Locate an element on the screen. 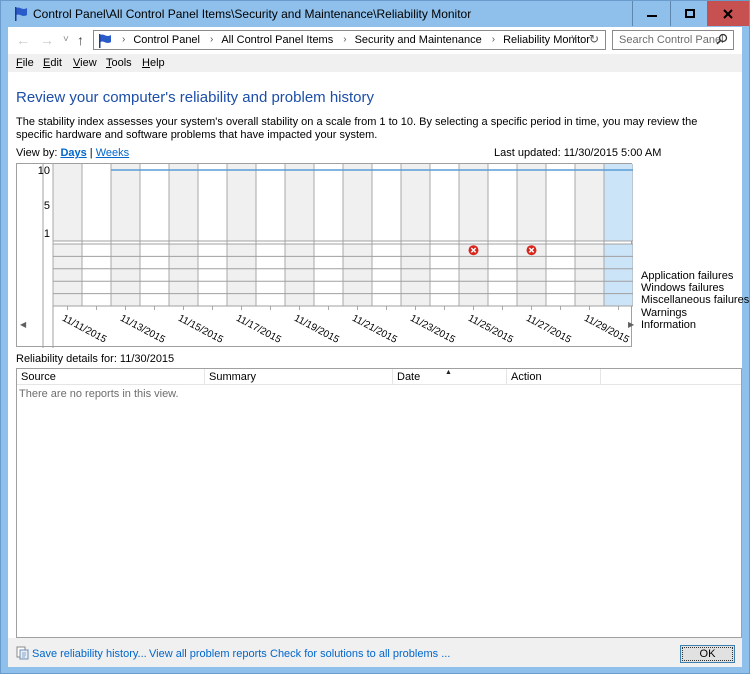  recent-locations-button: ˅ is located at coordinates (66, 39).